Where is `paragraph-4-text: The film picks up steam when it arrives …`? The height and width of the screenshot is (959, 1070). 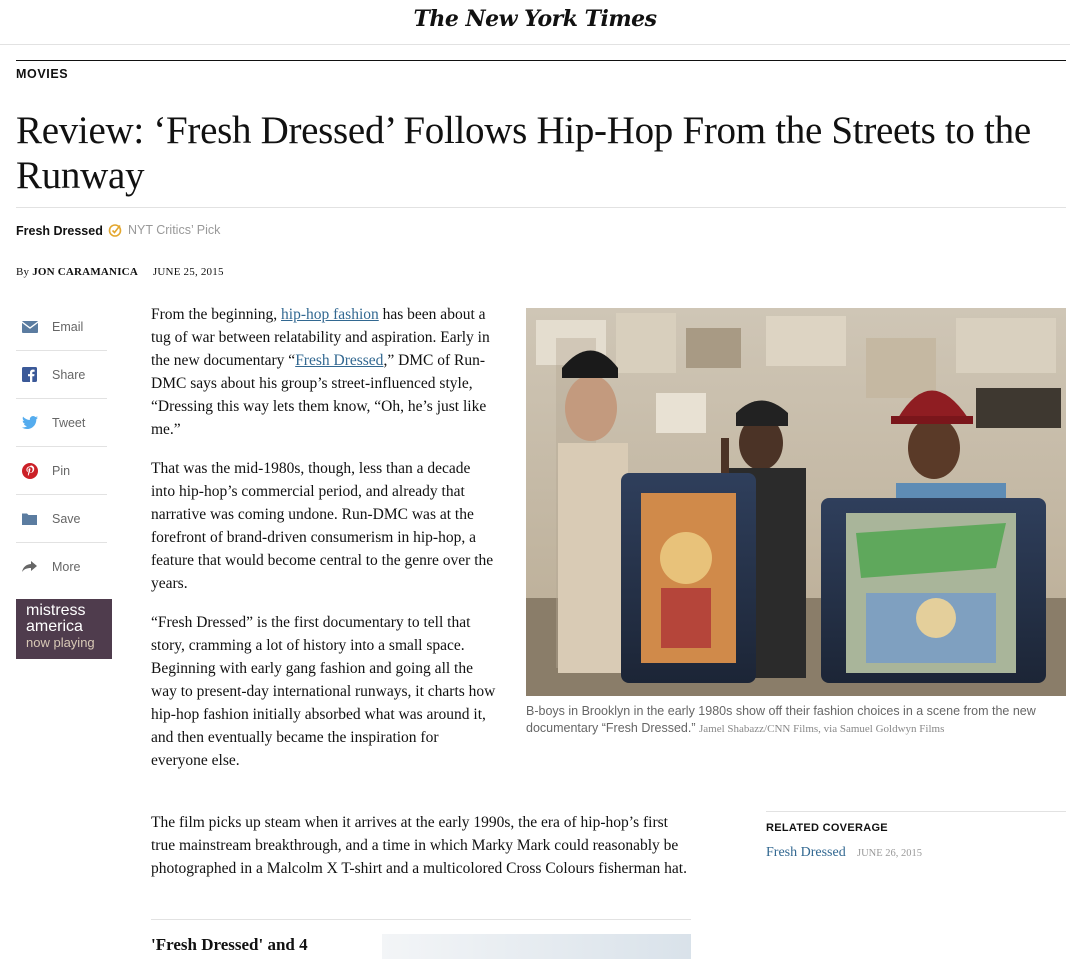 paragraph-4-text: The film picks up steam when it arrives … is located at coordinates (419, 845).